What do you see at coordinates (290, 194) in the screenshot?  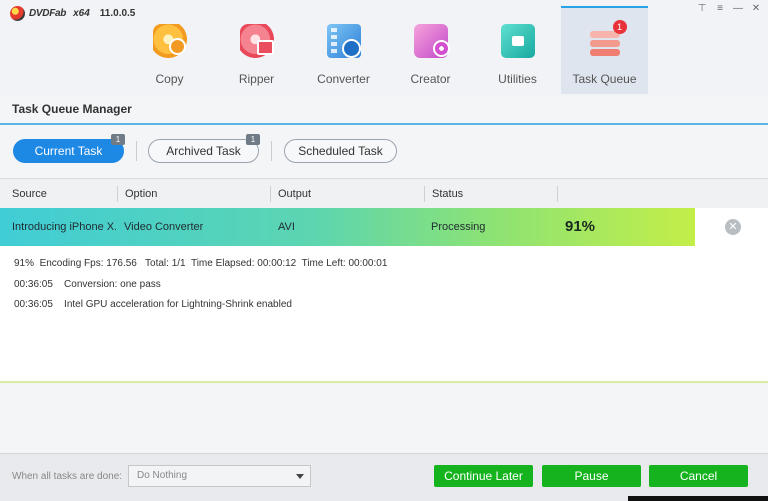 I see `column-header-output: Output` at bounding box center [290, 194].